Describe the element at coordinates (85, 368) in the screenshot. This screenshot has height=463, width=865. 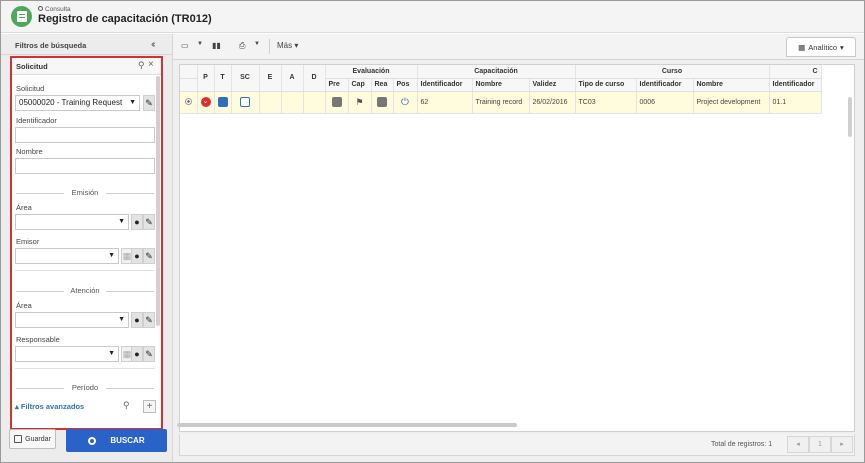
I see `divider` at that location.